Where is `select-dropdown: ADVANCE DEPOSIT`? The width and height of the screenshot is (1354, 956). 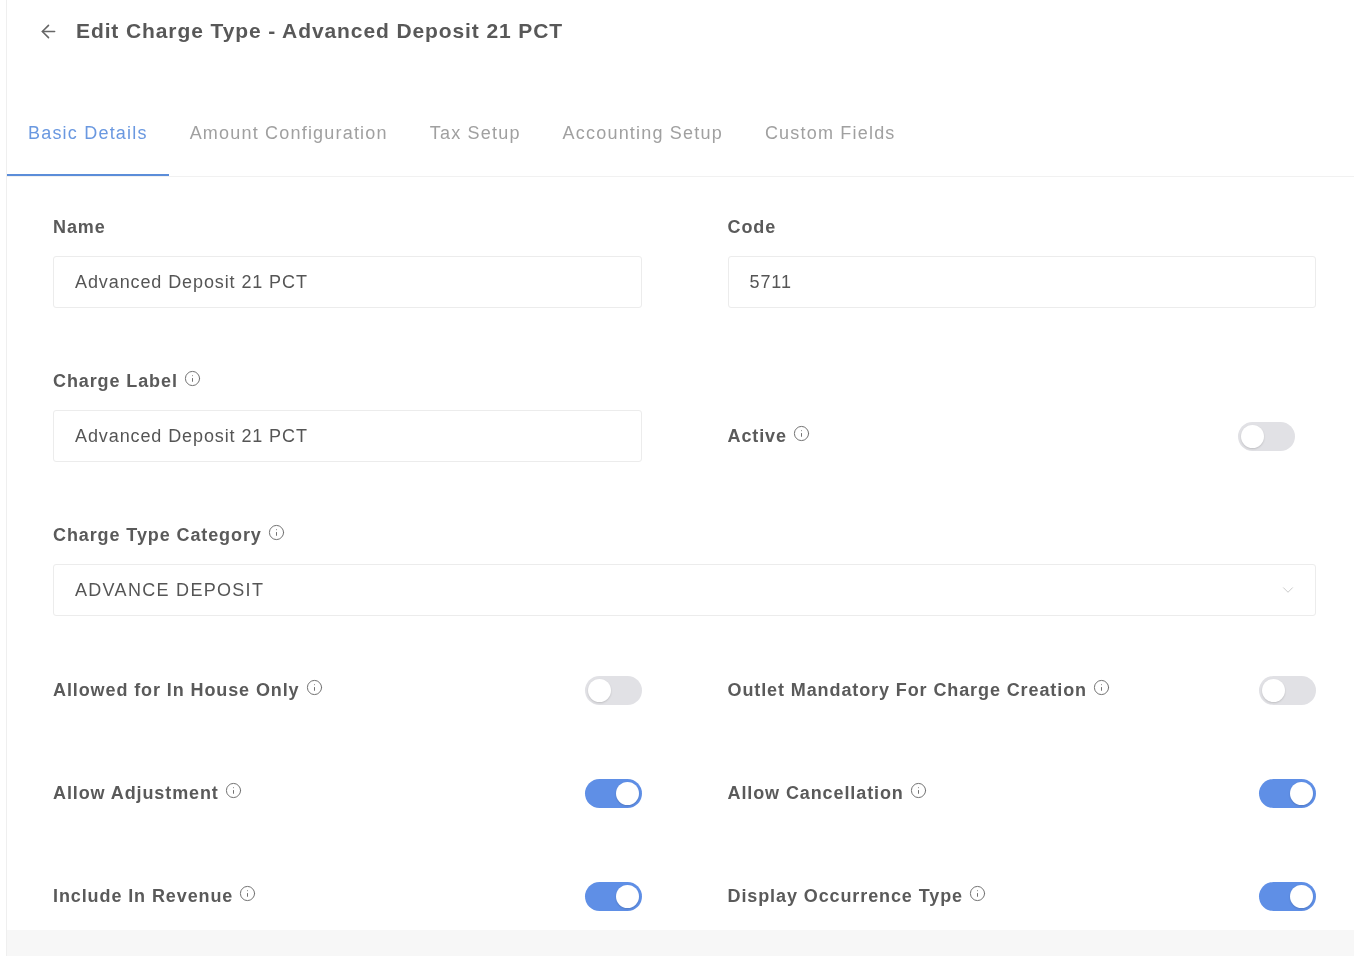
select-dropdown: ADVANCE DEPOSIT is located at coordinates (684, 590).